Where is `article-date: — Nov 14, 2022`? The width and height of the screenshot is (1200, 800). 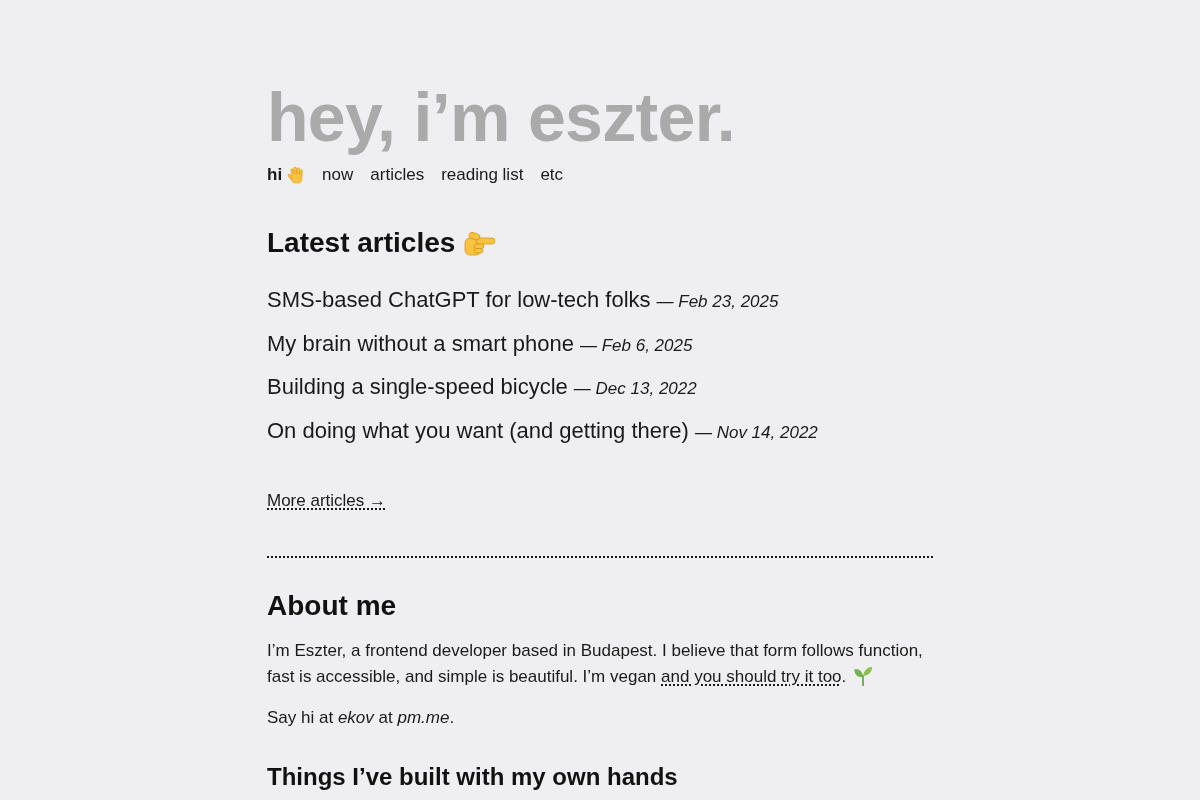
article-date: — Nov 14, 2022 is located at coordinates (756, 432).